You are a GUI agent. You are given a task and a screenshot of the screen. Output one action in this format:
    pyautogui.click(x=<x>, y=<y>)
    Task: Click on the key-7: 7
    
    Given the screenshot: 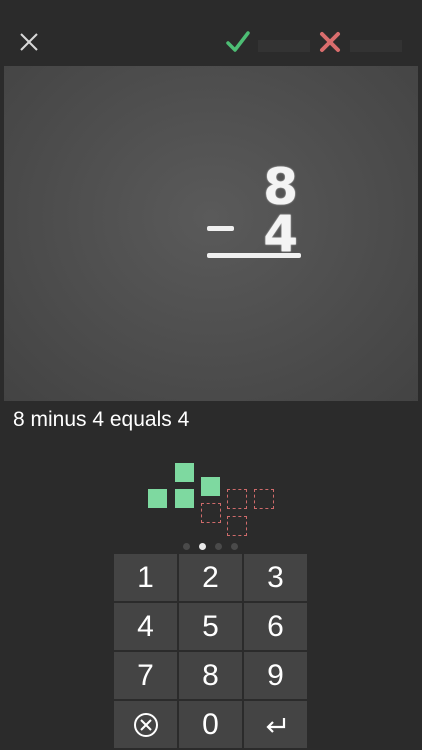 What is the action you would take?
    pyautogui.click(x=145, y=675)
    